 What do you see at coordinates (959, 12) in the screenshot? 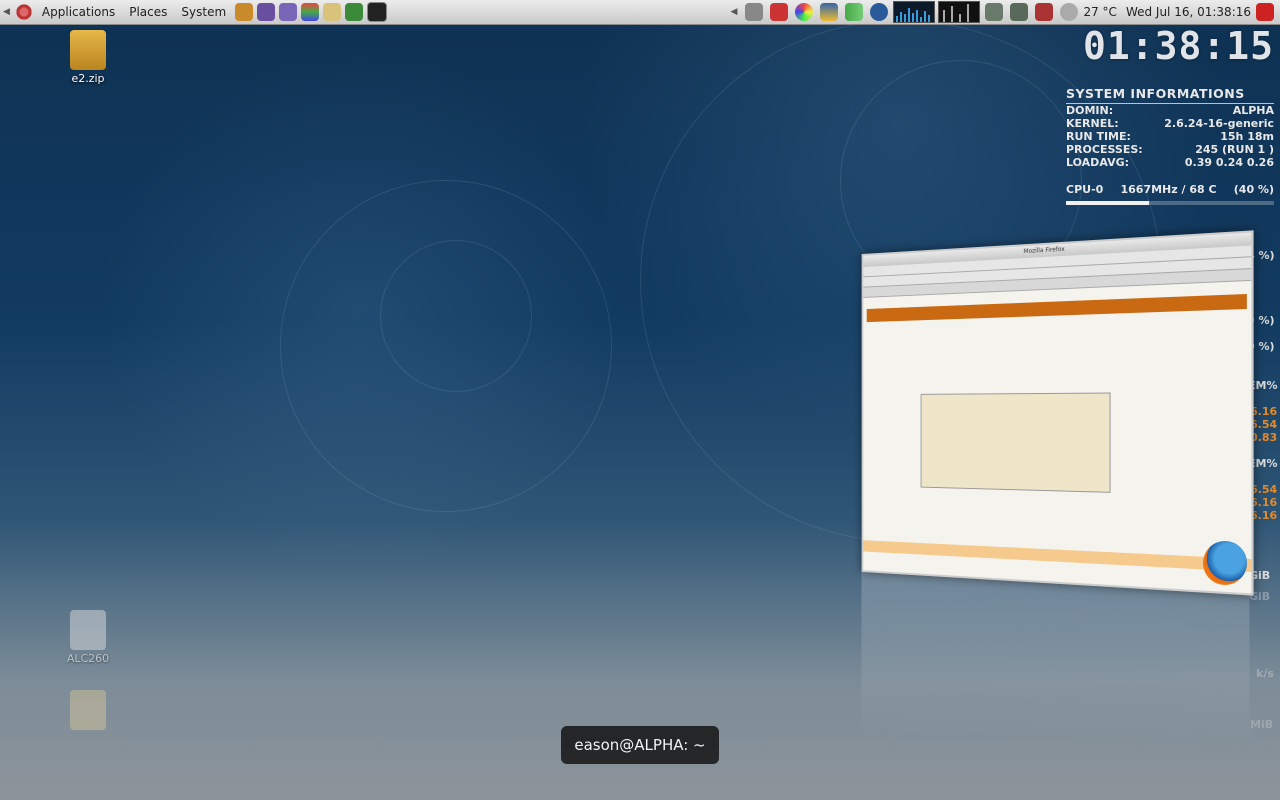
I see `memory-load-graph` at bounding box center [959, 12].